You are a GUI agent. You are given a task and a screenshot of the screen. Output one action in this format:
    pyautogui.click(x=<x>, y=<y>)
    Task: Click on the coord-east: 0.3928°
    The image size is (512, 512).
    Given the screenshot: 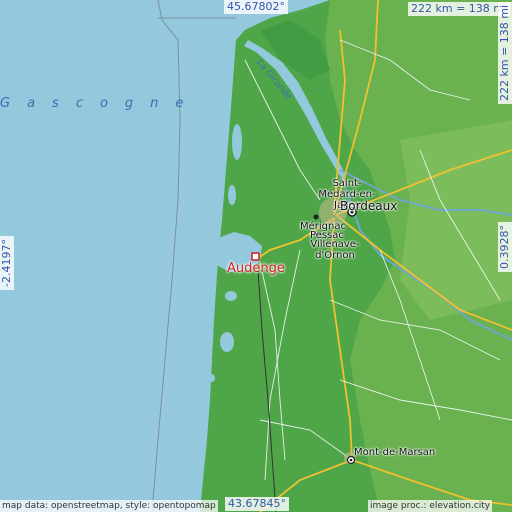 What is the action you would take?
    pyautogui.click(x=505, y=247)
    